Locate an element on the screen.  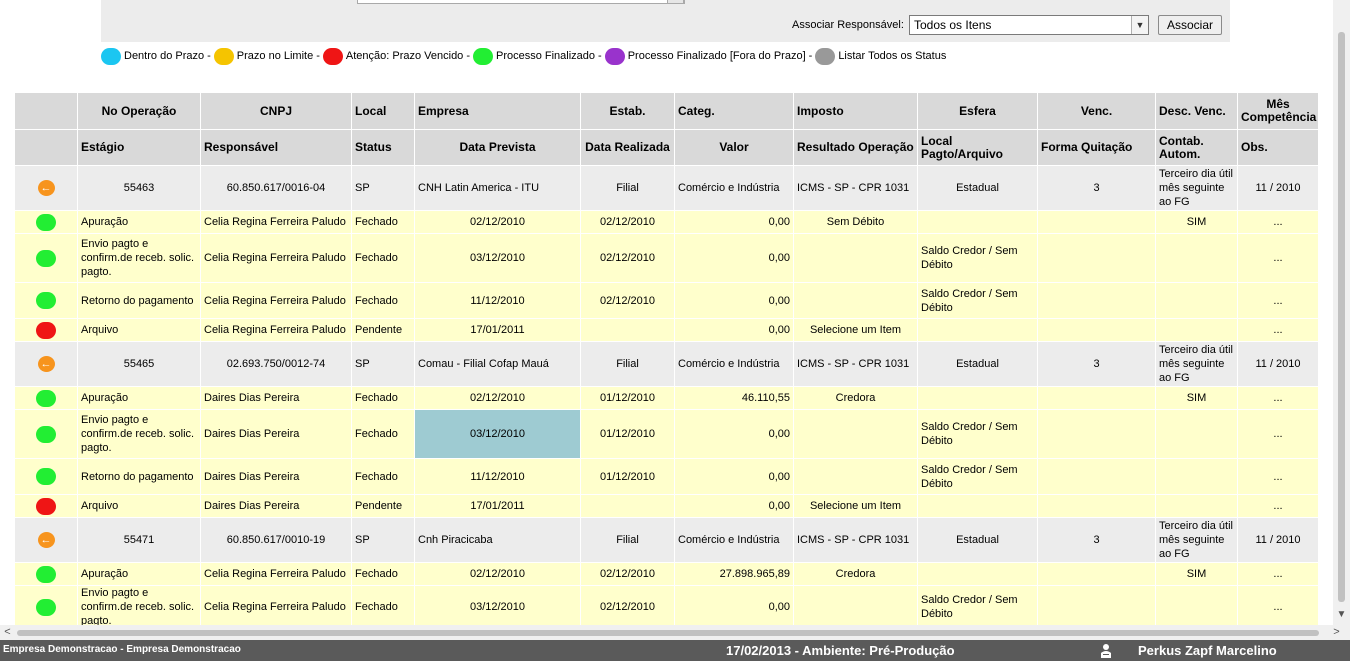
associar-button: Associar is located at coordinates (1190, 25).